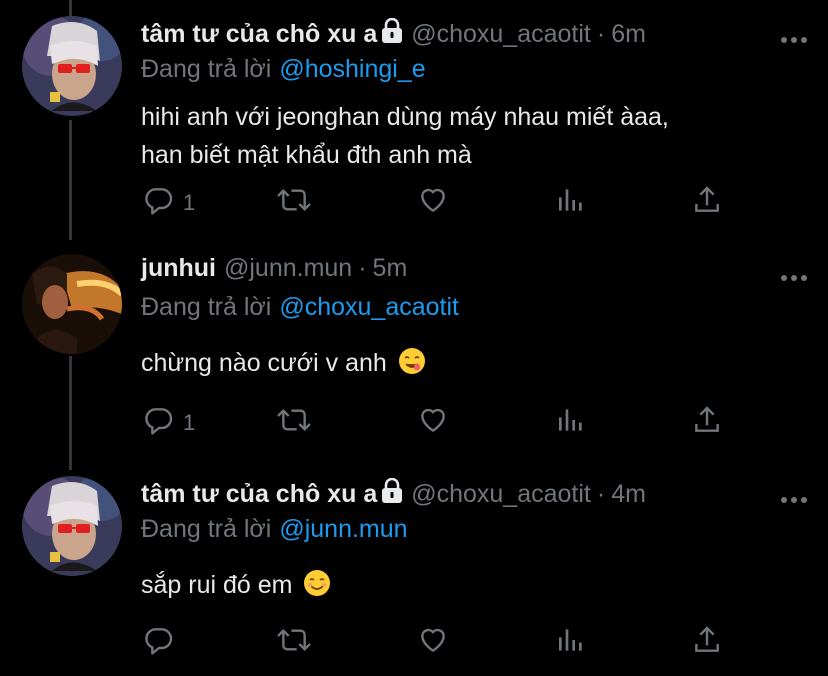  I want to click on replying-to: Đang trả lời @junn.mun, so click(474, 529).